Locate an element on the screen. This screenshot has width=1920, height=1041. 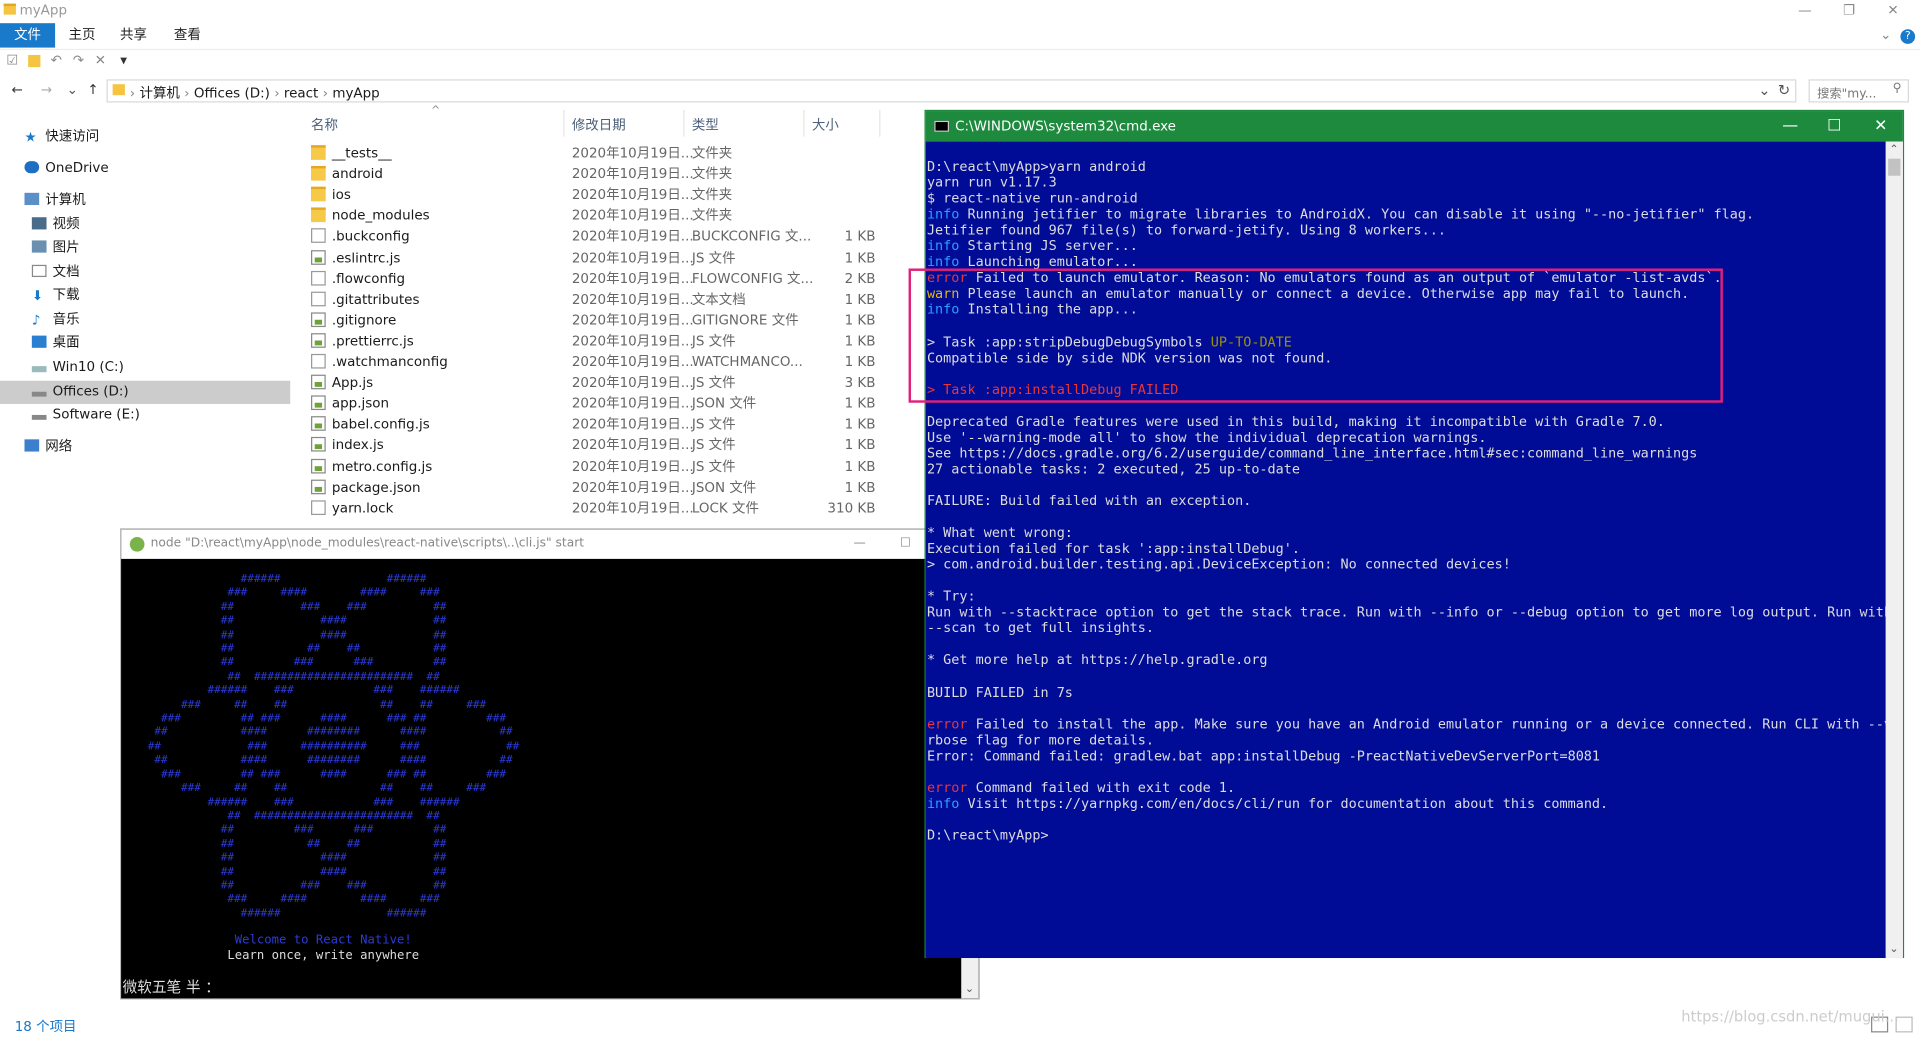
refresh-icon: ↻ is located at coordinates (1784, 90).